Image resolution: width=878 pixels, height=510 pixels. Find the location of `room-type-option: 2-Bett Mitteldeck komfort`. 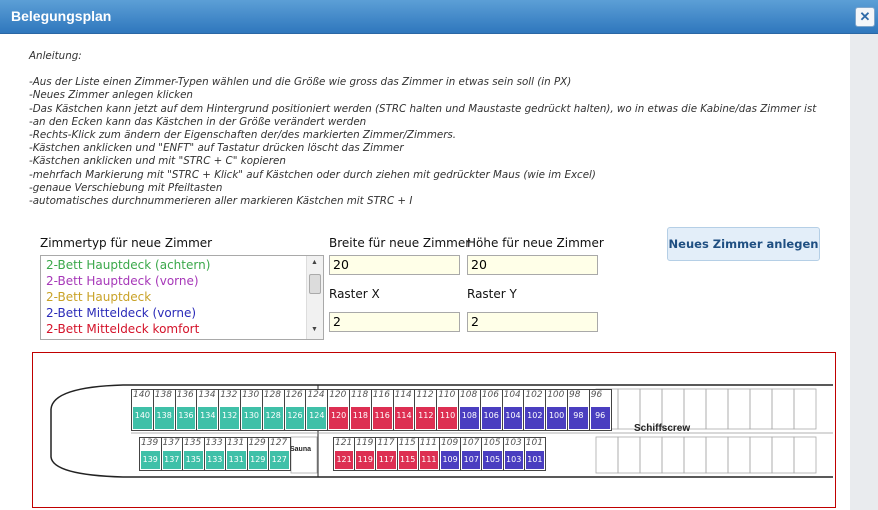

room-type-option: 2-Bett Mitteldeck komfort is located at coordinates (122, 329).